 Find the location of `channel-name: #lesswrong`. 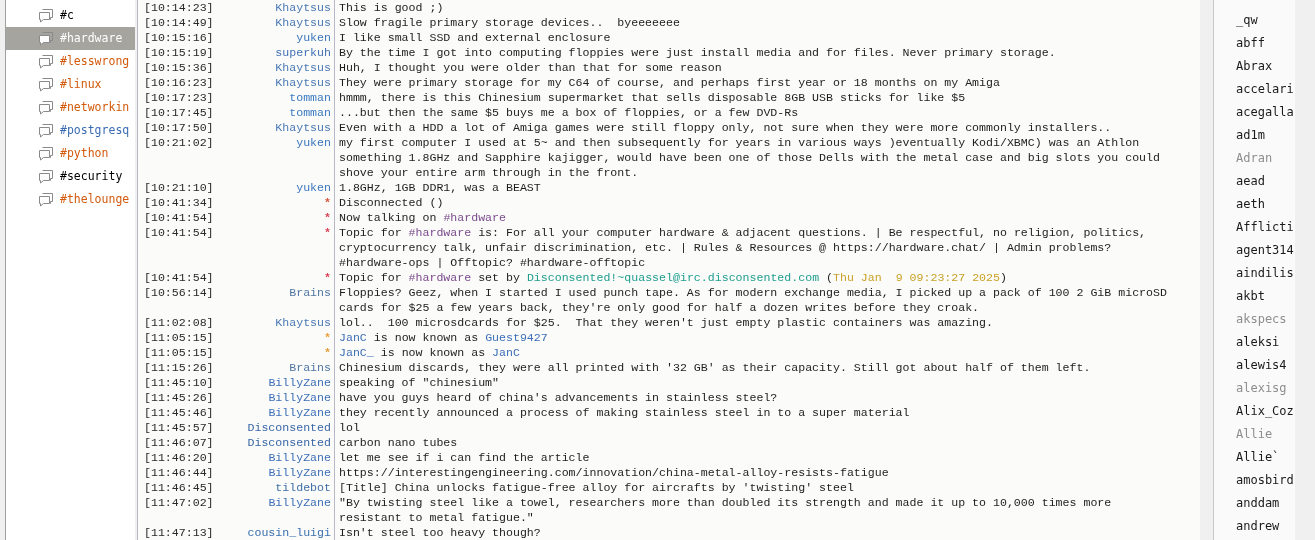

channel-name: #lesswrong is located at coordinates (95, 61).